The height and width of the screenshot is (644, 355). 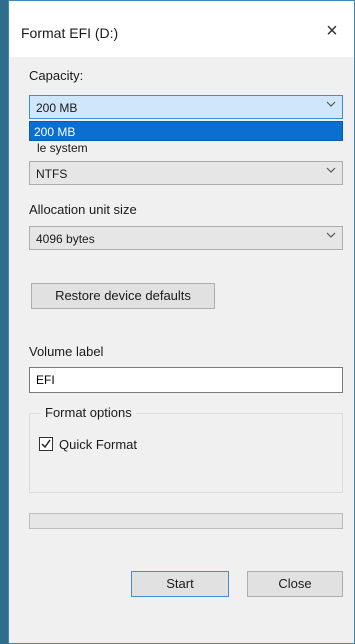 I want to click on file-system-value: NTFS, so click(x=52, y=174).